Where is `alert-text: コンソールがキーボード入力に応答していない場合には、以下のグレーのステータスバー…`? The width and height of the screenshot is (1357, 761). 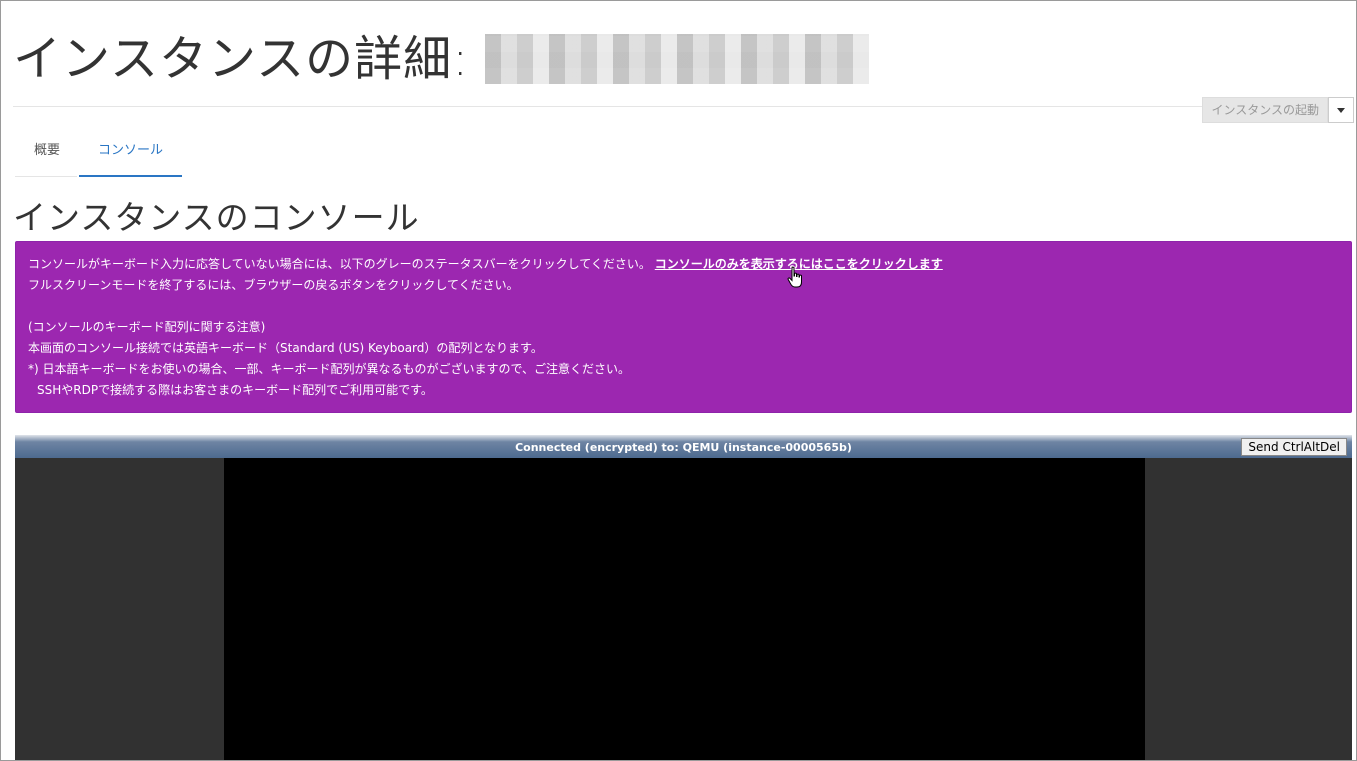
alert-text: コンソールがキーボード入力に応答していない場合には、以下のグレーのステータスバー… is located at coordinates (339, 264).